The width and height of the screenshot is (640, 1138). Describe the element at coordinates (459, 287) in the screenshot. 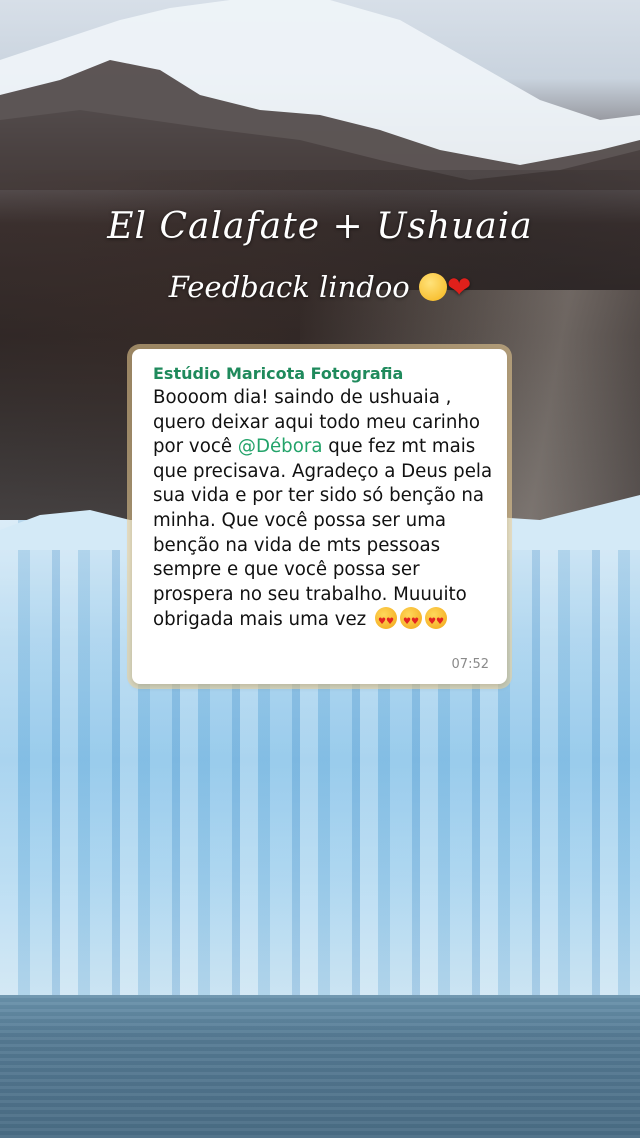

I see `red-heart-icon: ❤` at that location.